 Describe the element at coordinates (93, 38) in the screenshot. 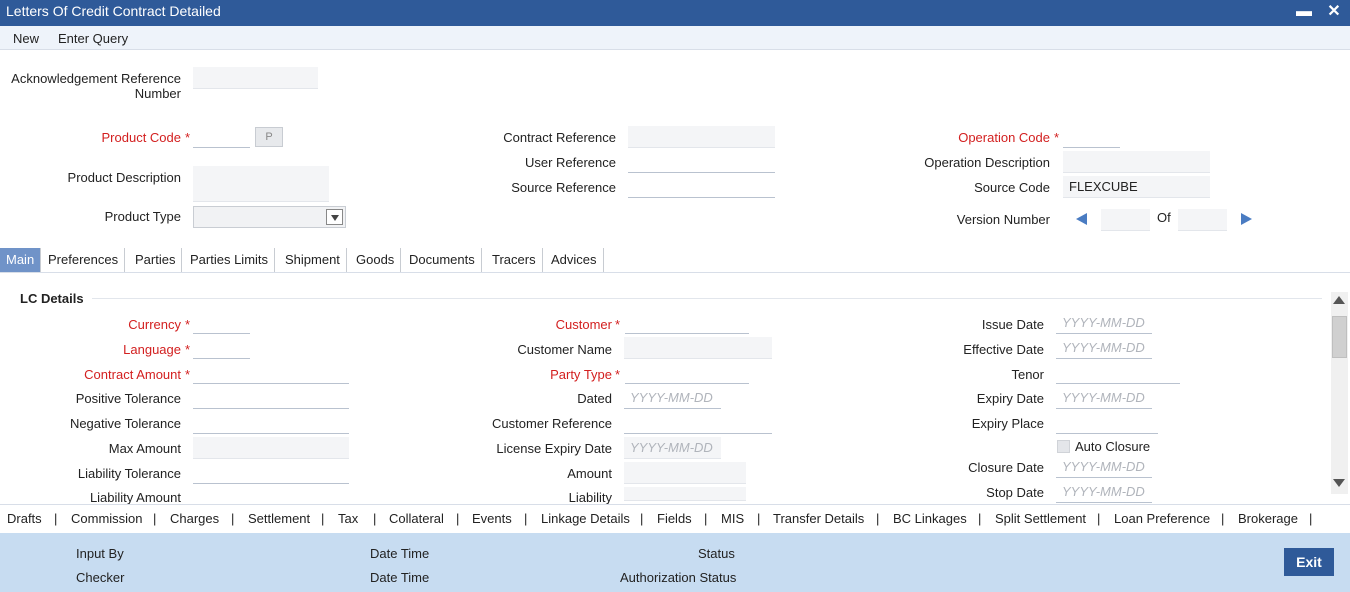

I see `menu-enter-query: Enter Query` at that location.